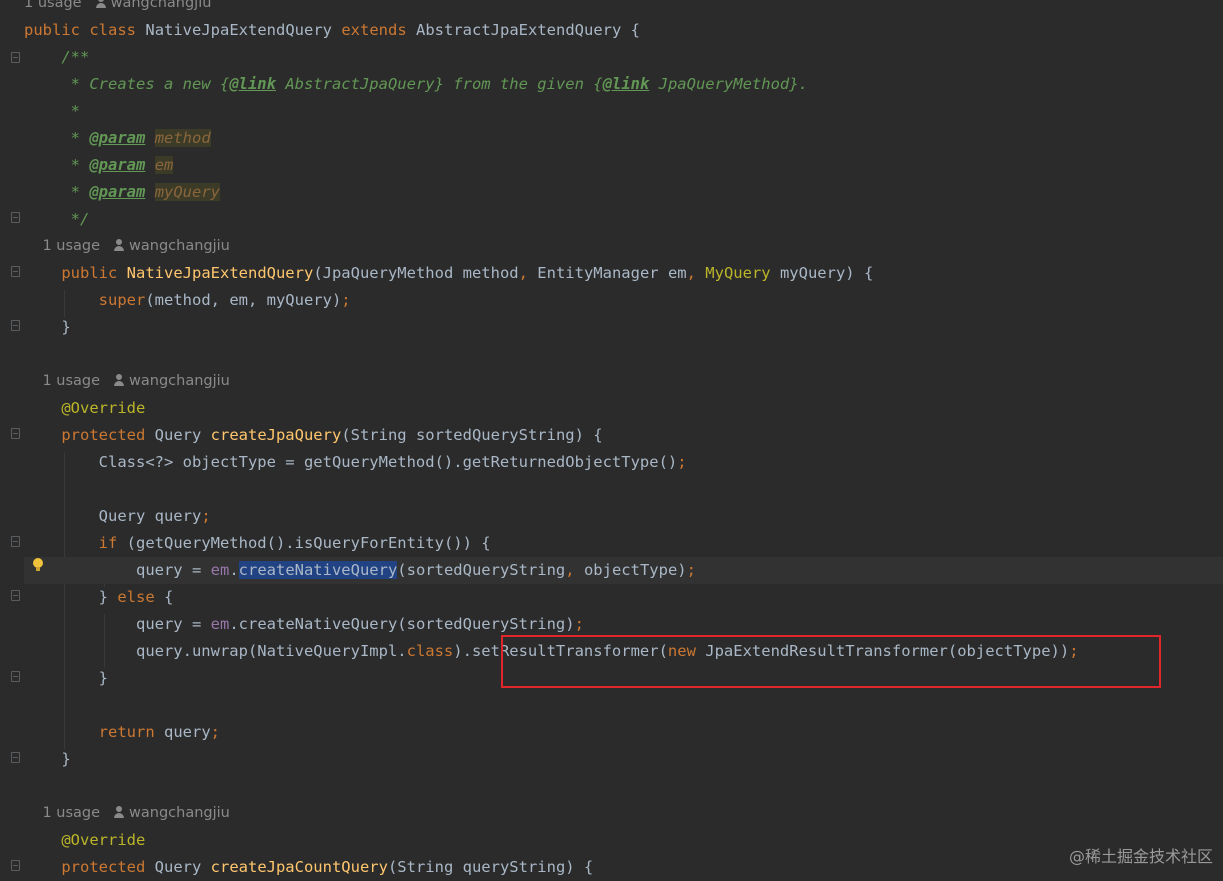  What do you see at coordinates (38, 564) in the screenshot?
I see `lightbulb-icon` at bounding box center [38, 564].